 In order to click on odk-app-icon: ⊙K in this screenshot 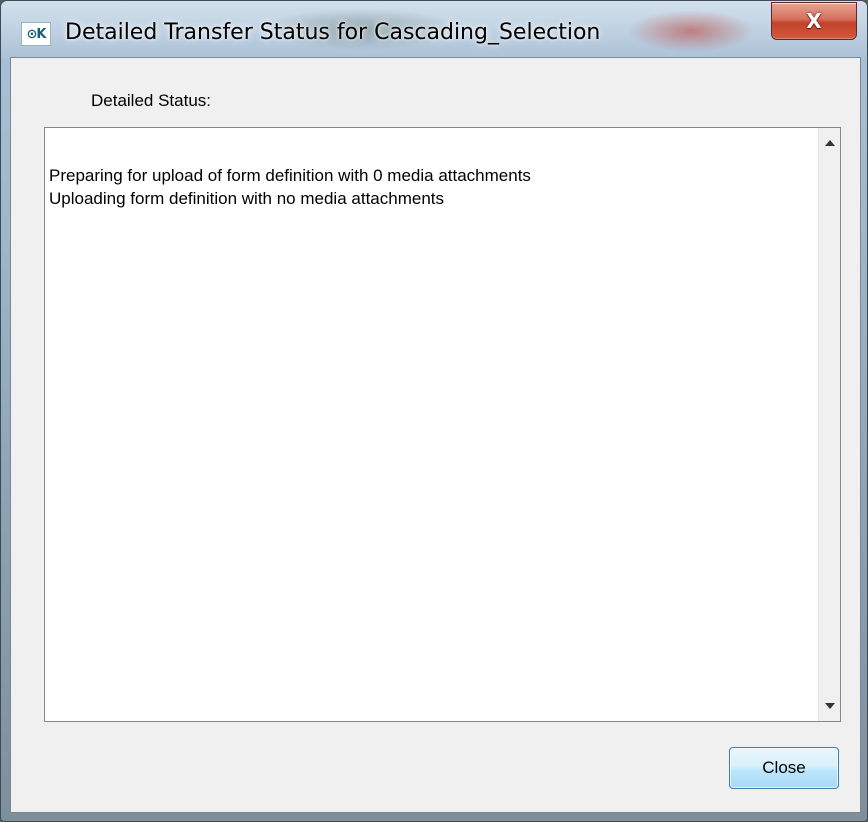, I will do `click(36, 34)`.